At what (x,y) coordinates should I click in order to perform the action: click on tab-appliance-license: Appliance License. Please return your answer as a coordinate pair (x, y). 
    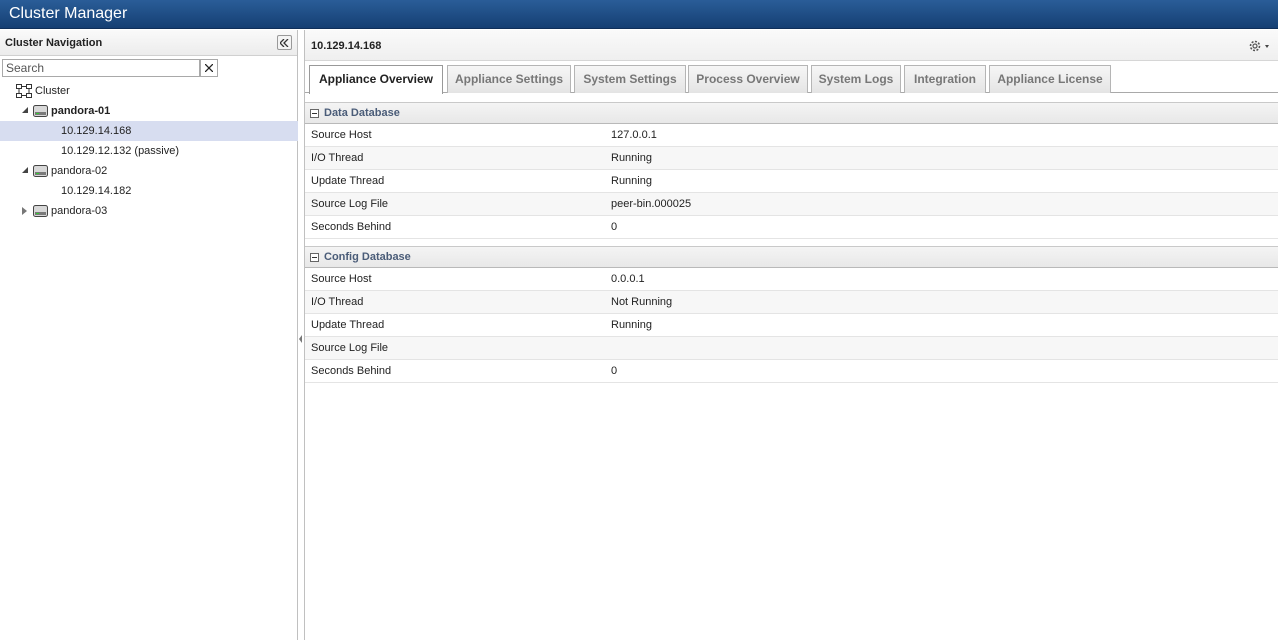
    Looking at the image, I should click on (1050, 79).